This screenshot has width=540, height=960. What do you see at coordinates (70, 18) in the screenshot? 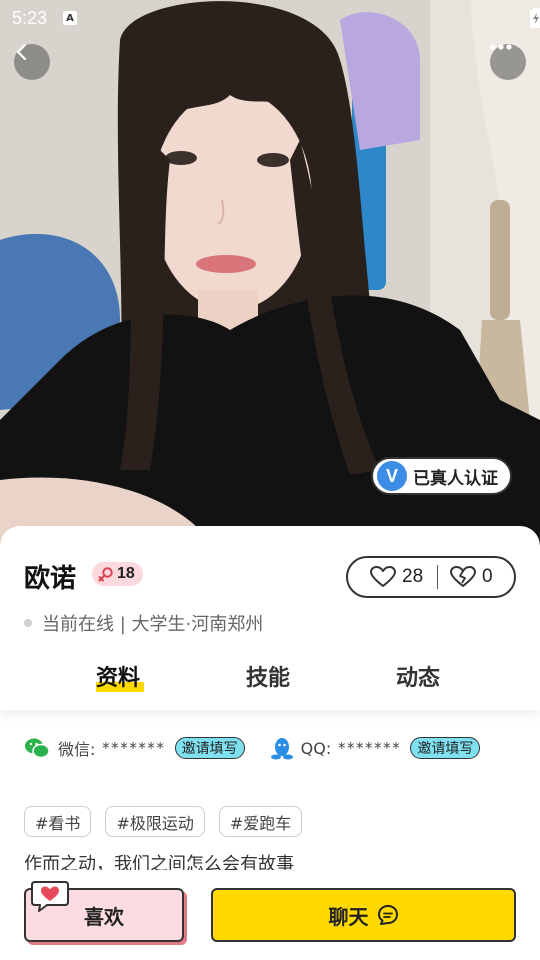
I see `notification-icon: A` at bounding box center [70, 18].